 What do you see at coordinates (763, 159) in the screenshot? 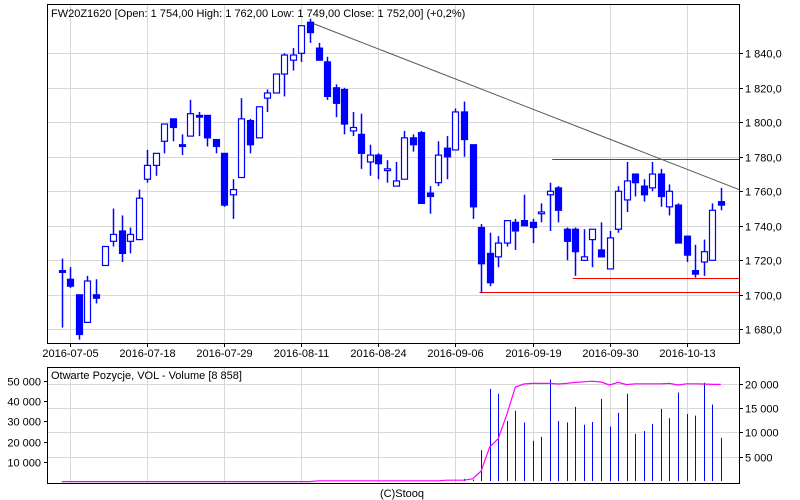
I see `price-tick-label: 1 780,0` at bounding box center [763, 159].